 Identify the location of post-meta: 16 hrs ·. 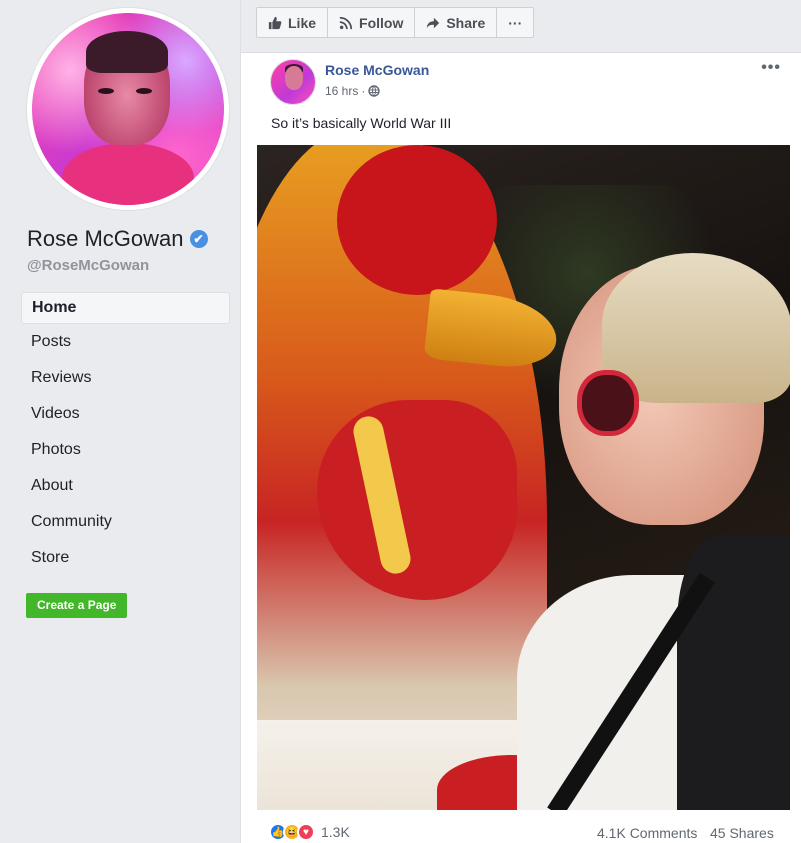
(353, 91).